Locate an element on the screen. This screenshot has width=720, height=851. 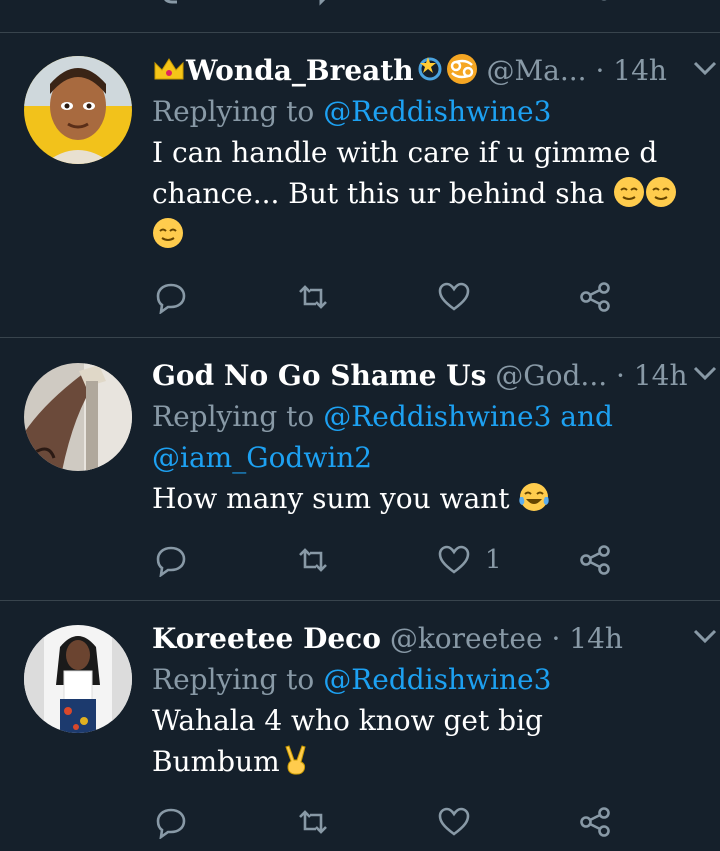
victory-hand-emoji-icon is located at coordinates (296, 760).